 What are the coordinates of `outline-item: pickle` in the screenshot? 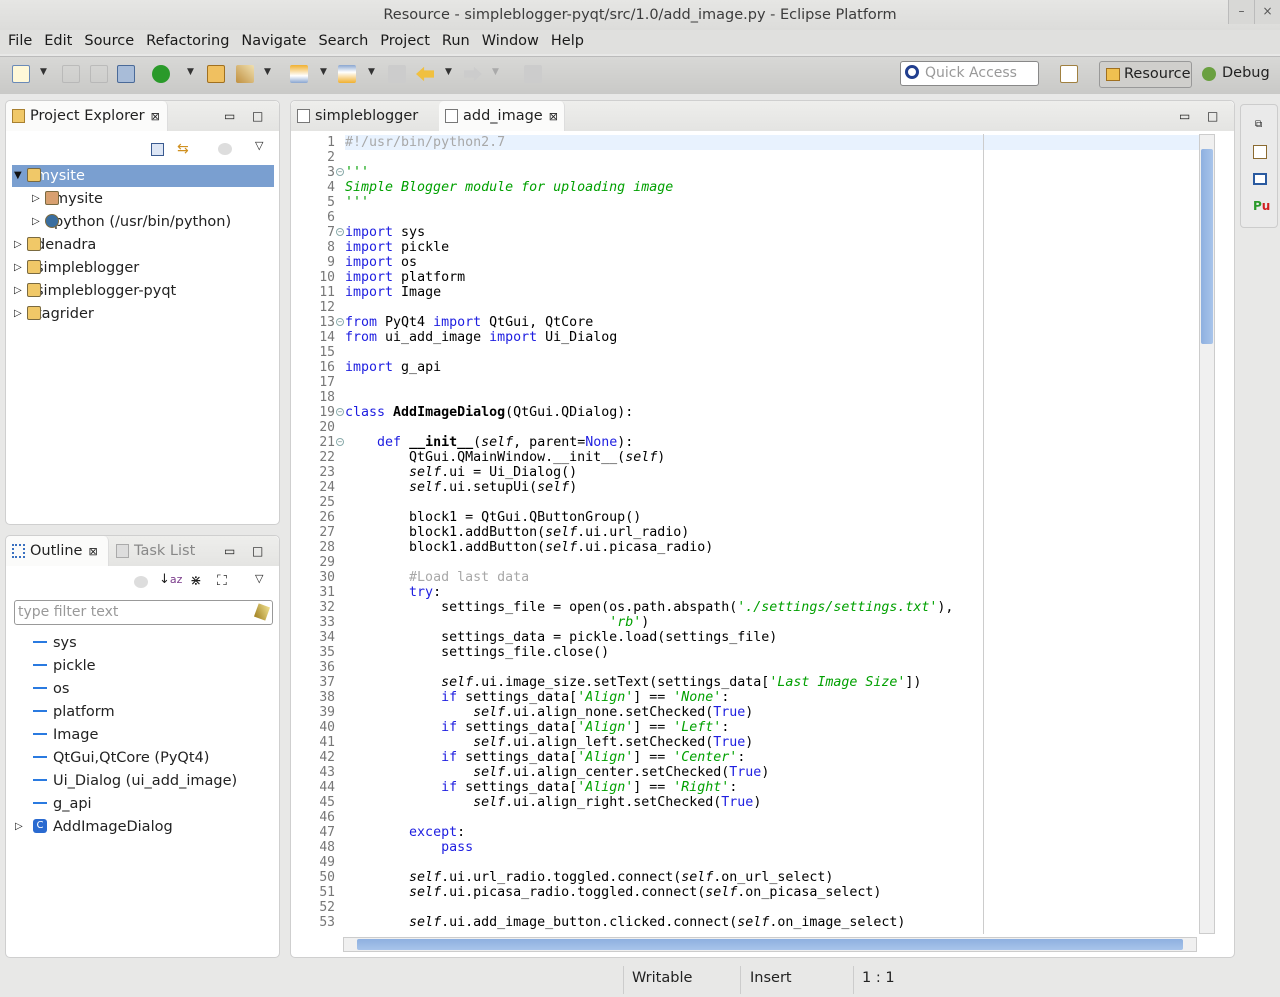 It's located at (140, 666).